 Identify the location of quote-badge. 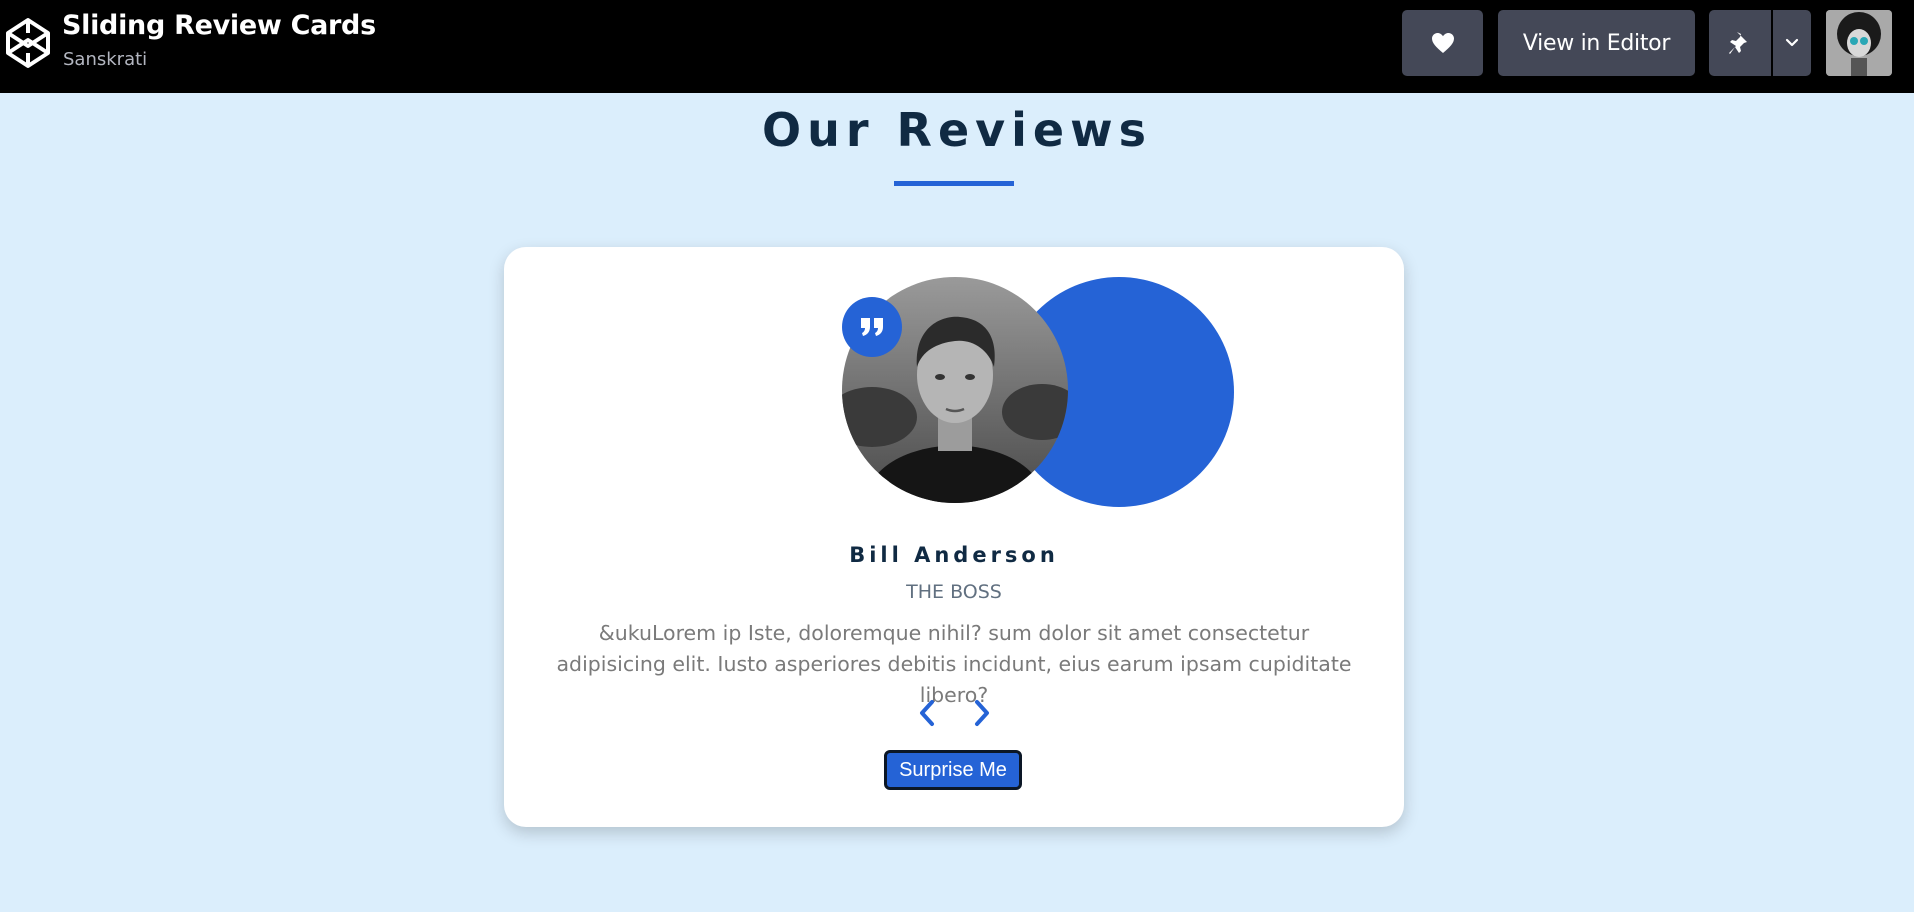
(872, 327).